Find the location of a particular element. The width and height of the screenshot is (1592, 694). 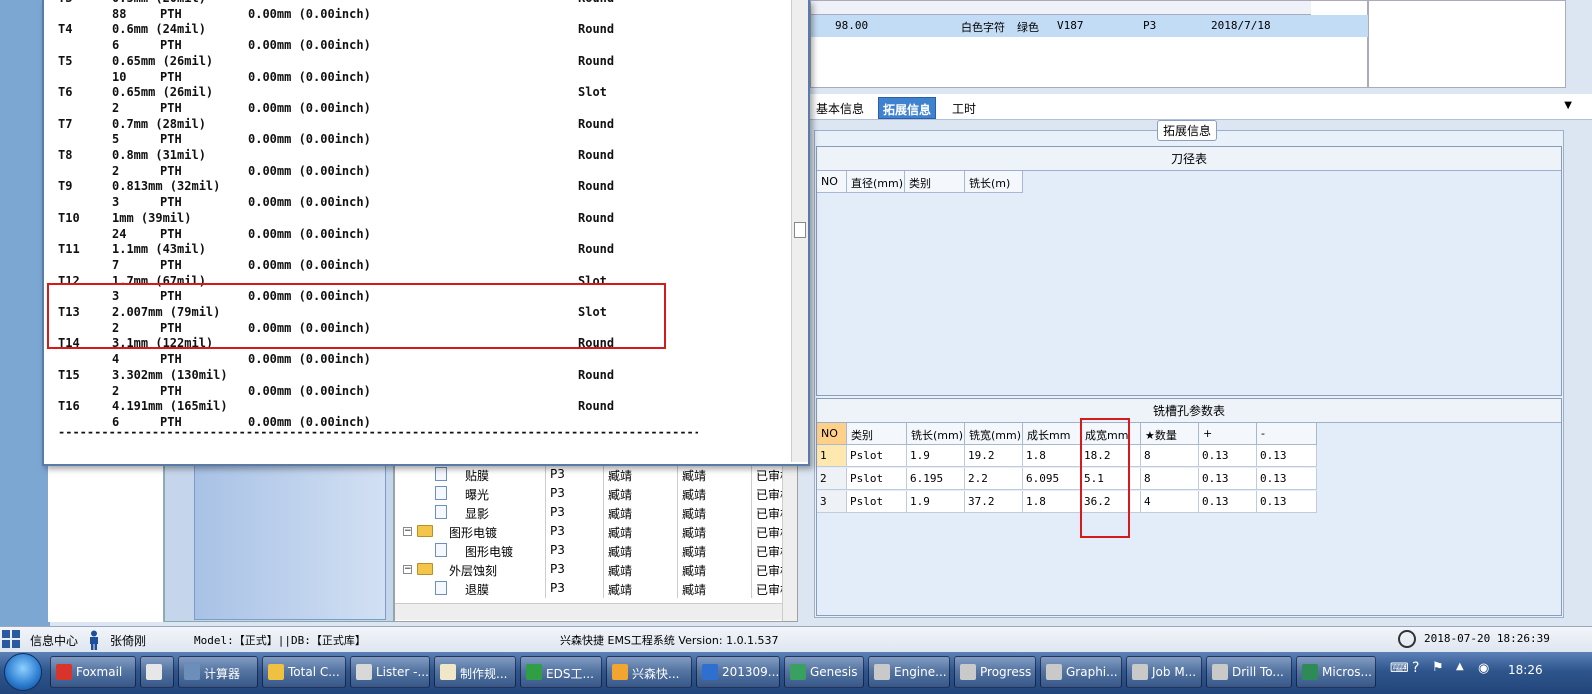

slot-col-header: 铣长(mm) is located at coordinates (936, 434).